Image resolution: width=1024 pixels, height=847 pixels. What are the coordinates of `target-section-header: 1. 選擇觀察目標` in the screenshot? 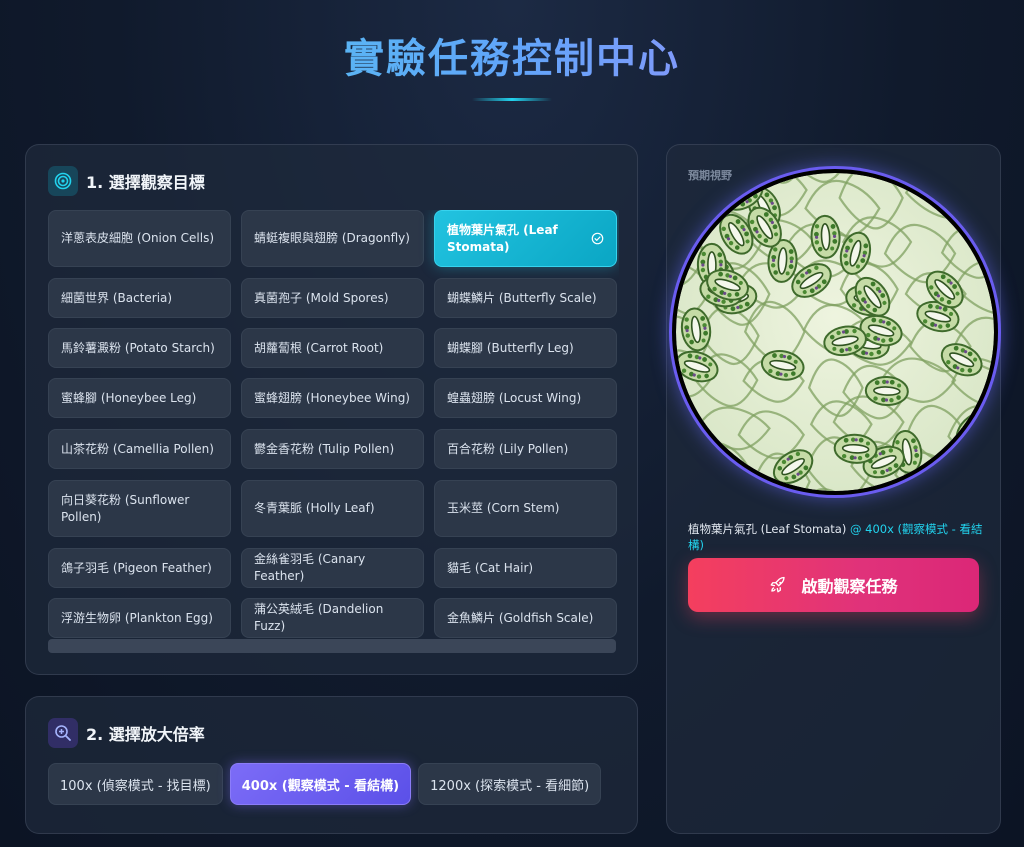 It's located at (126, 181).